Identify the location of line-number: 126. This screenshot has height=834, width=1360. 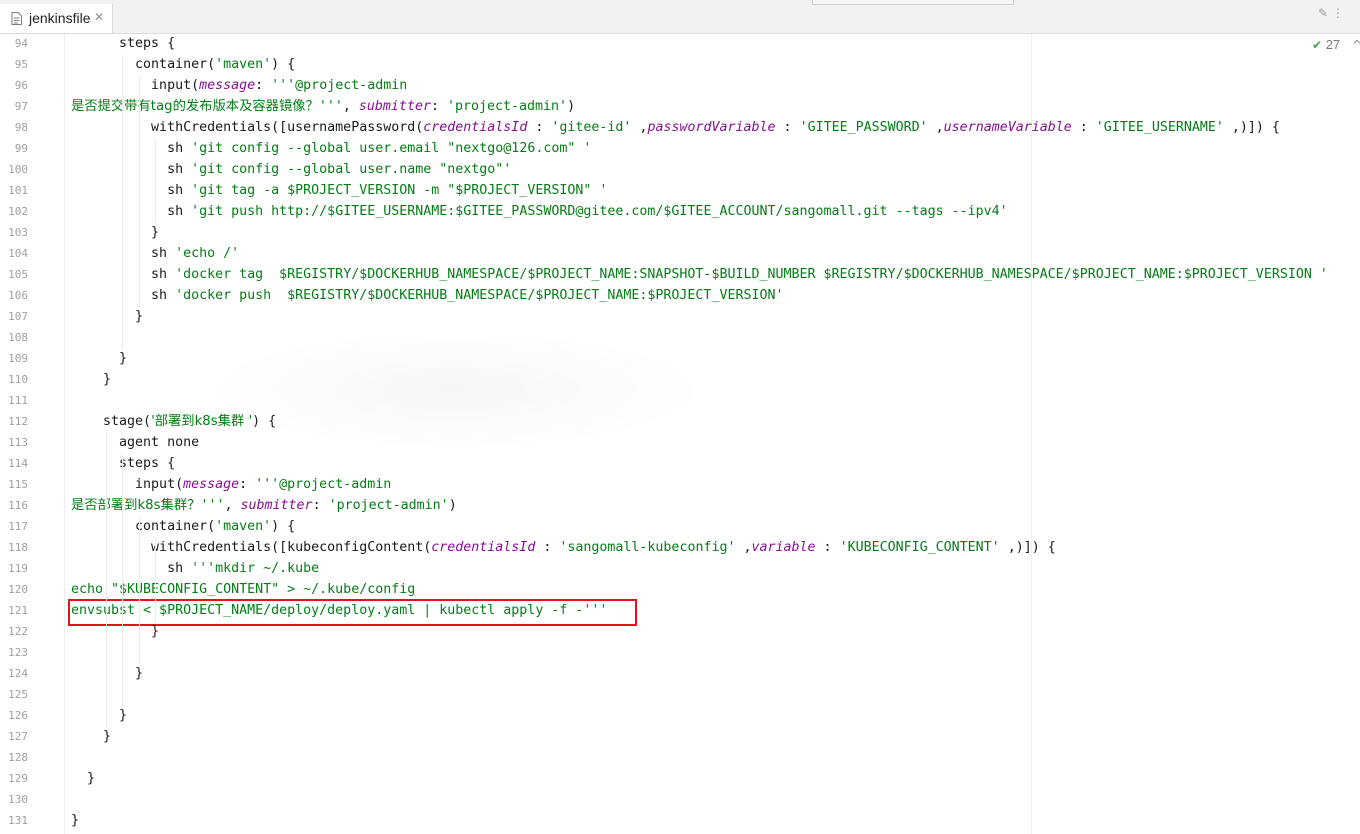
(18, 715).